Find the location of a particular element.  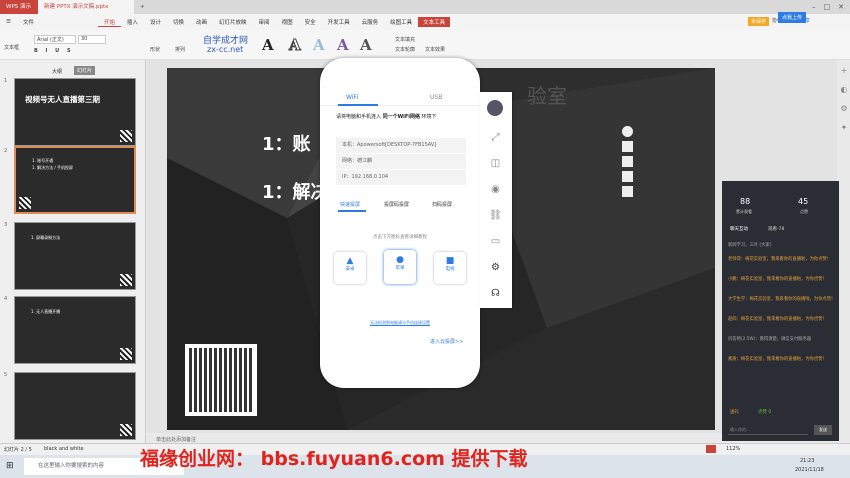

menu-item: 切换 is located at coordinates (178, 22).